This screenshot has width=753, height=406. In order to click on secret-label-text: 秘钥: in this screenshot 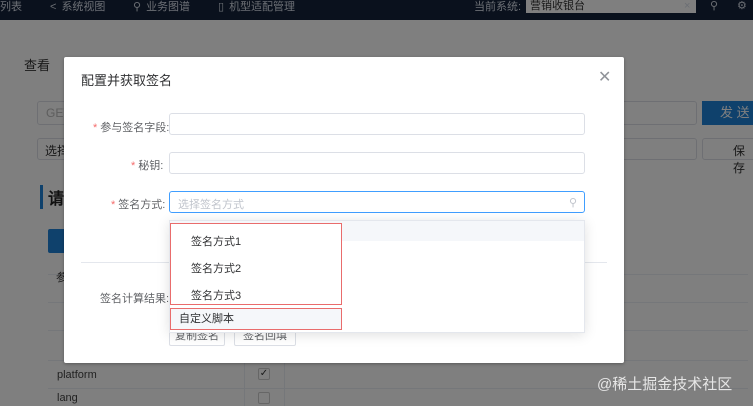, I will do `click(151, 166)`.